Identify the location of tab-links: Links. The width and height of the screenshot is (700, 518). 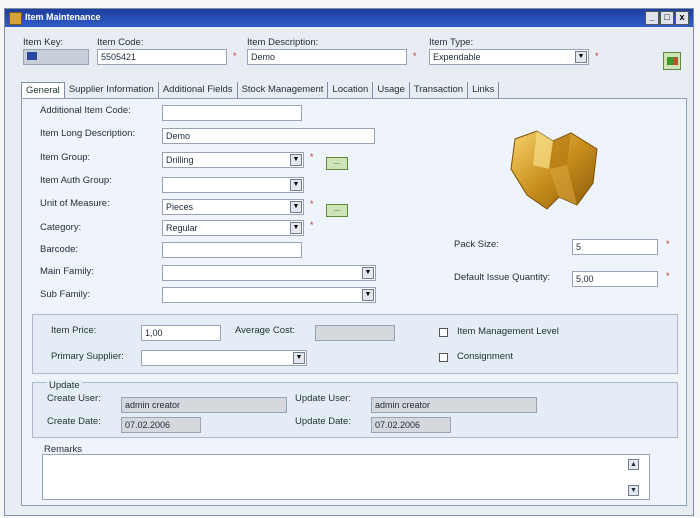
(484, 90).